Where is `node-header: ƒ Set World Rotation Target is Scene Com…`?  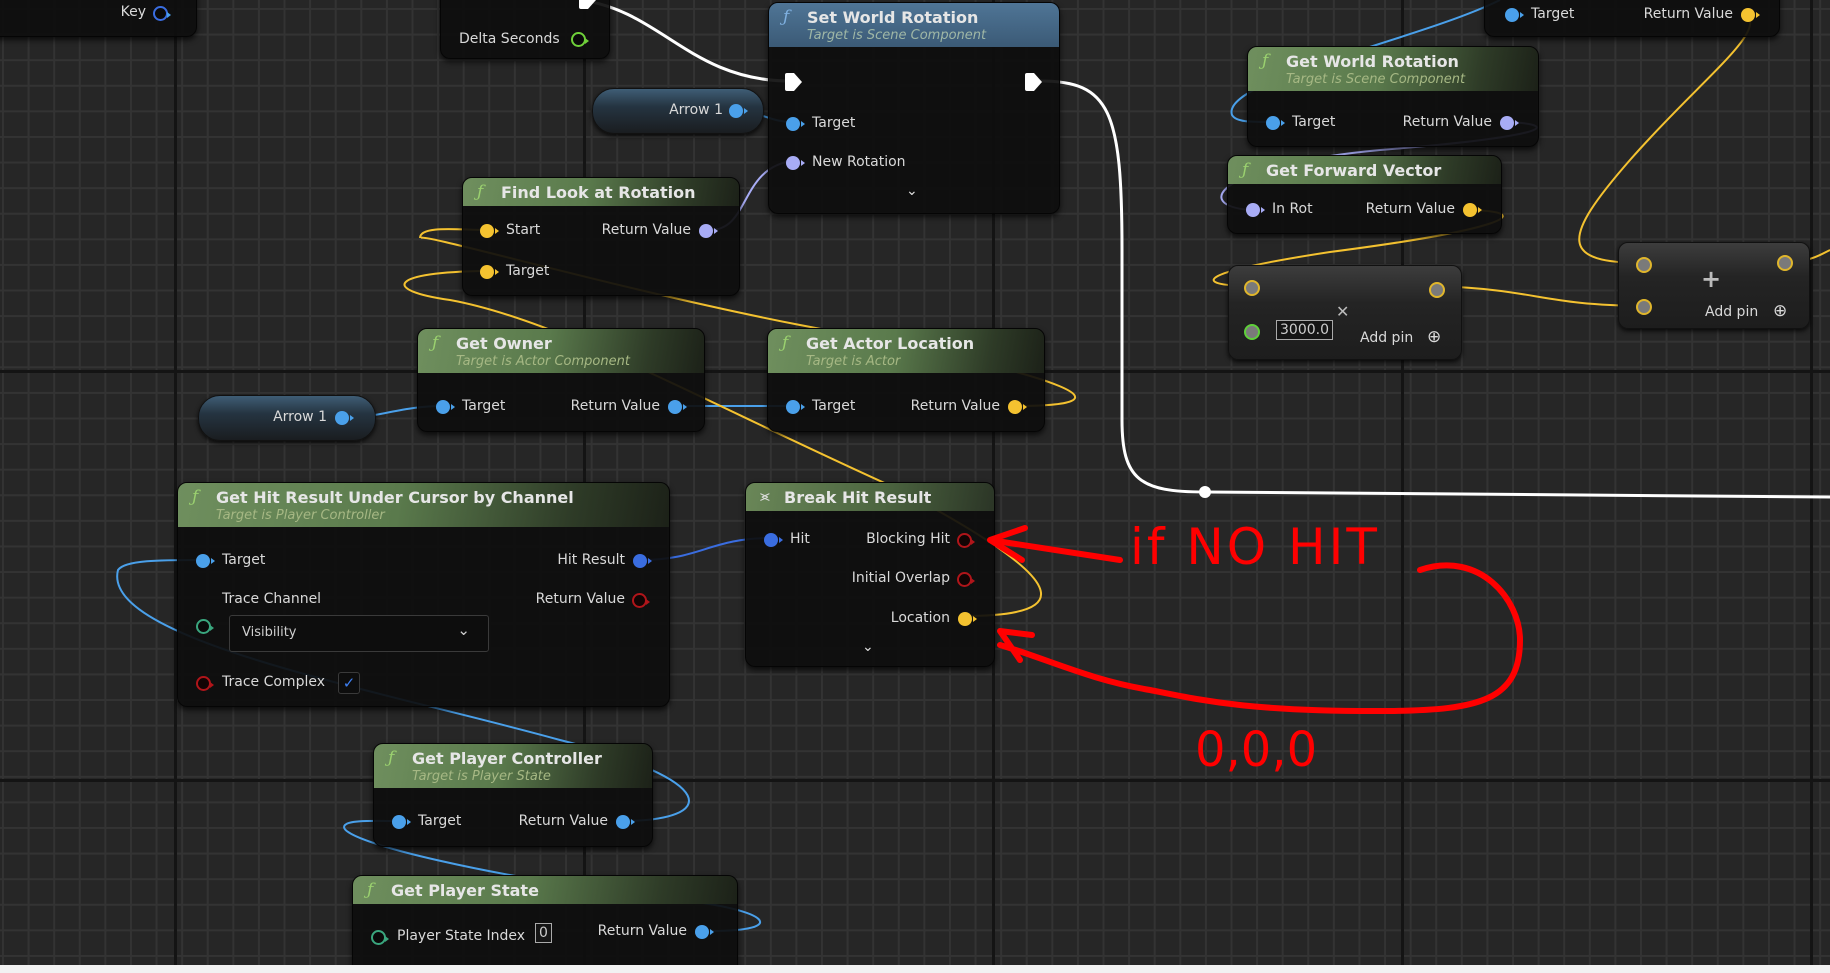 node-header: ƒ Set World Rotation Target is Scene Com… is located at coordinates (914, 25).